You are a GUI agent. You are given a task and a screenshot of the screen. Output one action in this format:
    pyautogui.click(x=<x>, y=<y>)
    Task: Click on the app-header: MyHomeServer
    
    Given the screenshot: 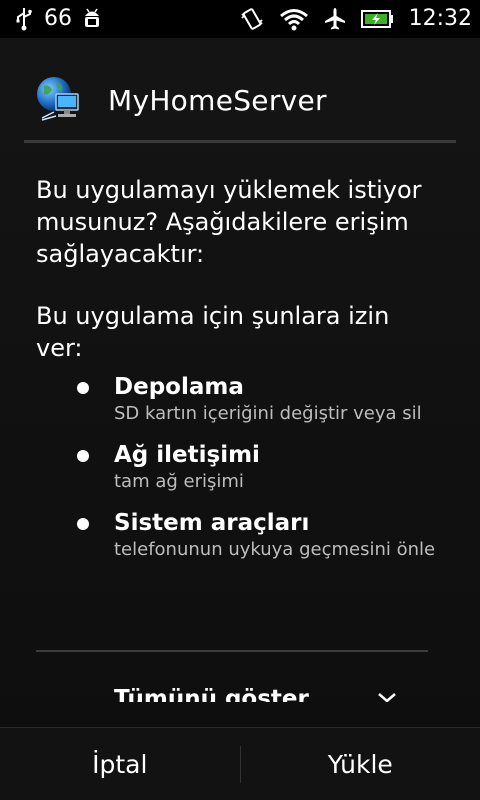 What is the action you would take?
    pyautogui.click(x=240, y=100)
    